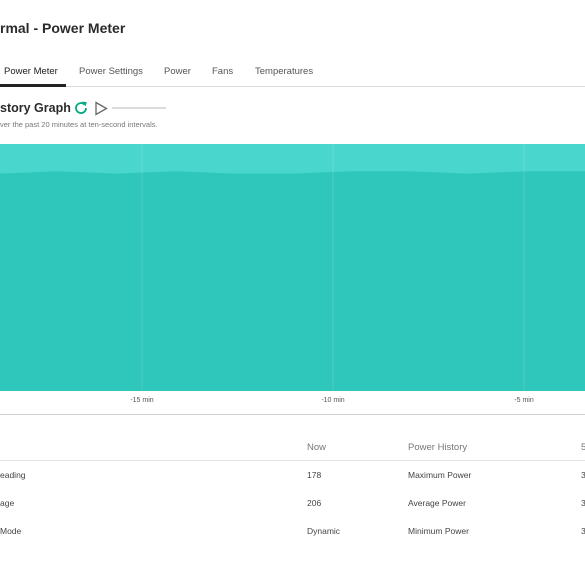 This screenshot has height=585, width=585. What do you see at coordinates (222, 71) in the screenshot?
I see `tab-fans: Fans` at bounding box center [222, 71].